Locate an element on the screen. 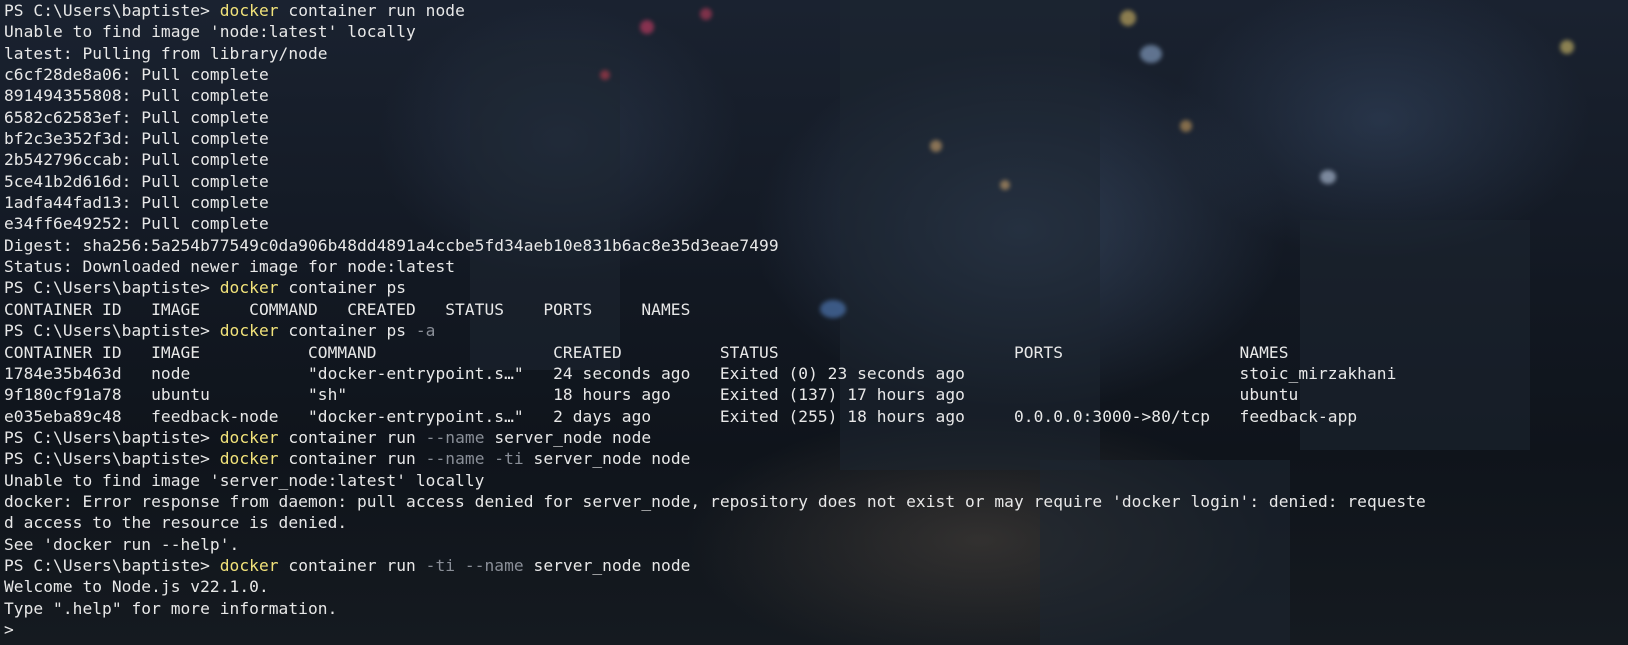 This screenshot has height=645, width=1628. terminal-line: 2b542796ccab: Pull complete is located at coordinates (715, 159).